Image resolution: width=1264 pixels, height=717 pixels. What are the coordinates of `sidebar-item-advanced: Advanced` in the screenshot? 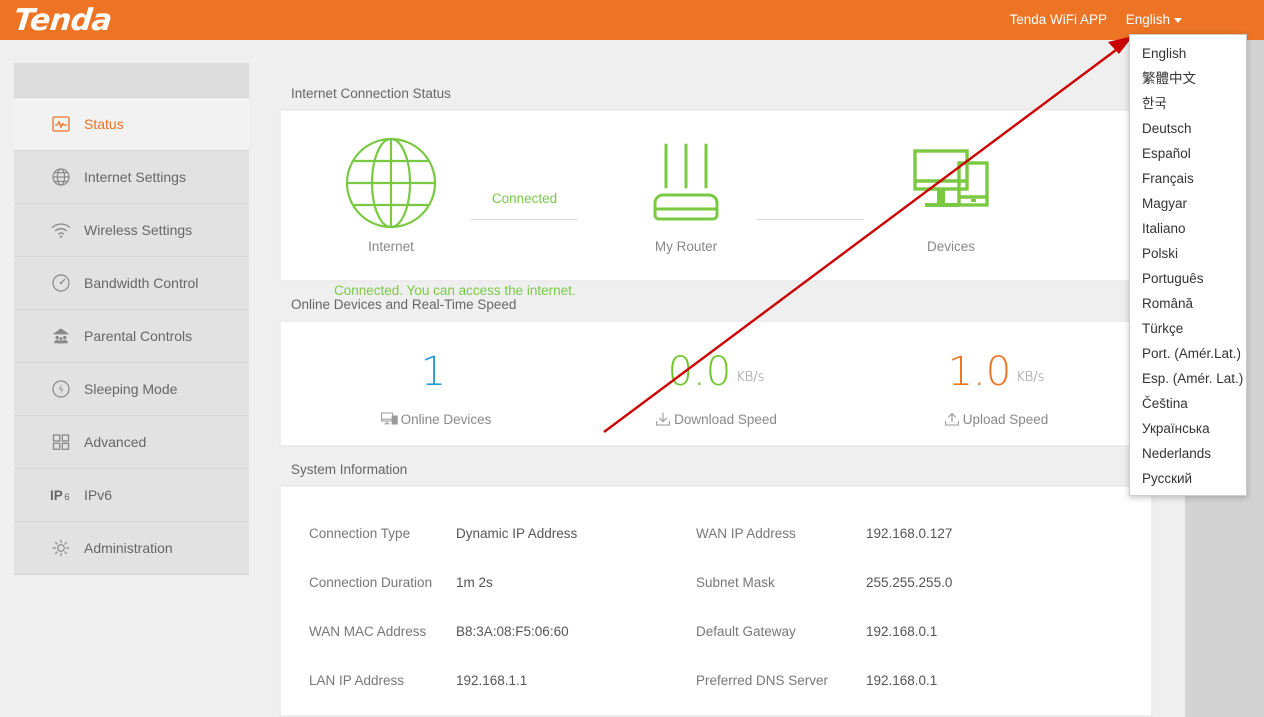 It's located at (131, 442).